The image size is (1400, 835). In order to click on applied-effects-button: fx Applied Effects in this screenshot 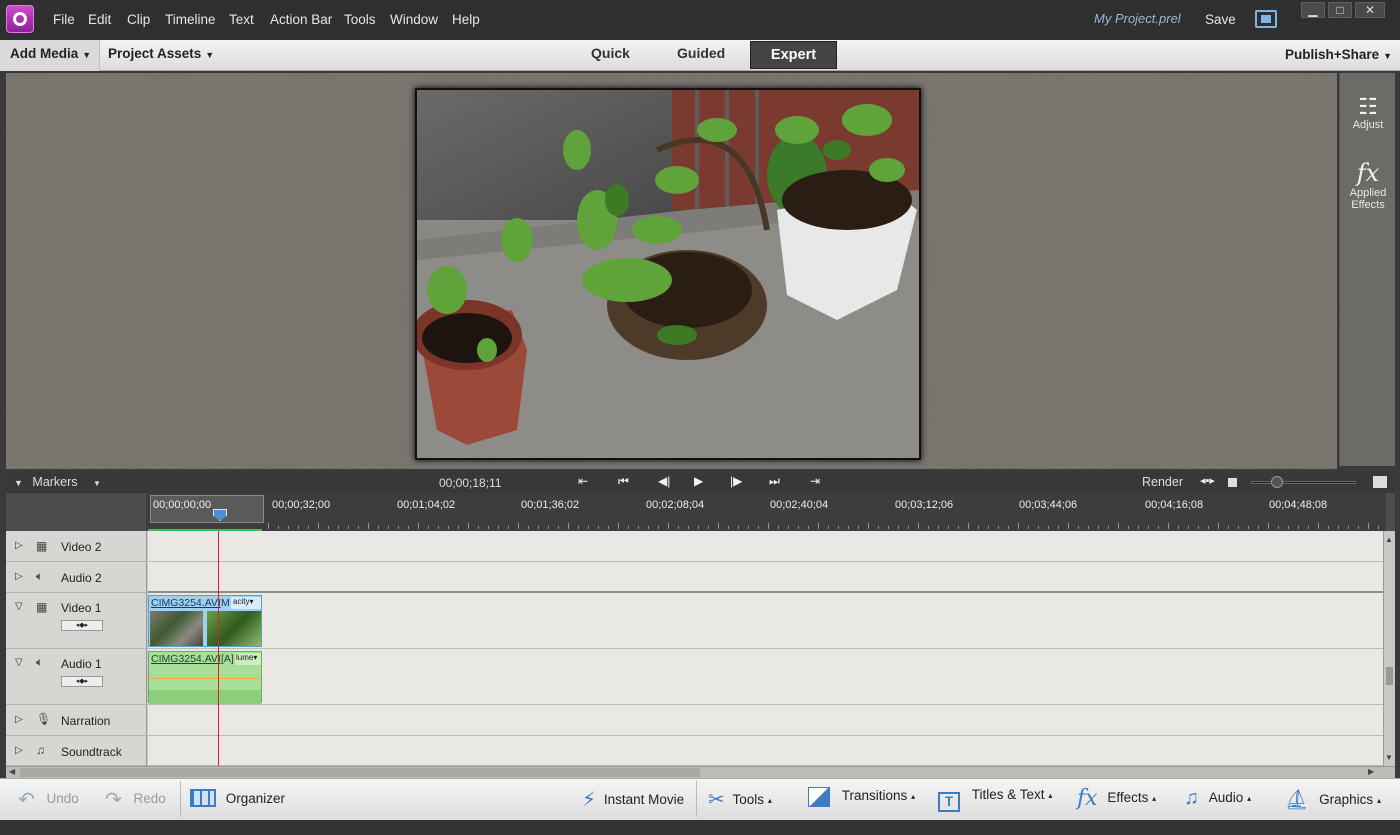, I will do `click(1368, 185)`.